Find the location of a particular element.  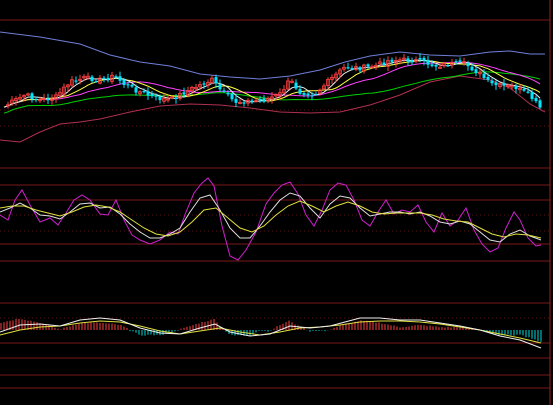

macd-dea-line is located at coordinates (271, 332).